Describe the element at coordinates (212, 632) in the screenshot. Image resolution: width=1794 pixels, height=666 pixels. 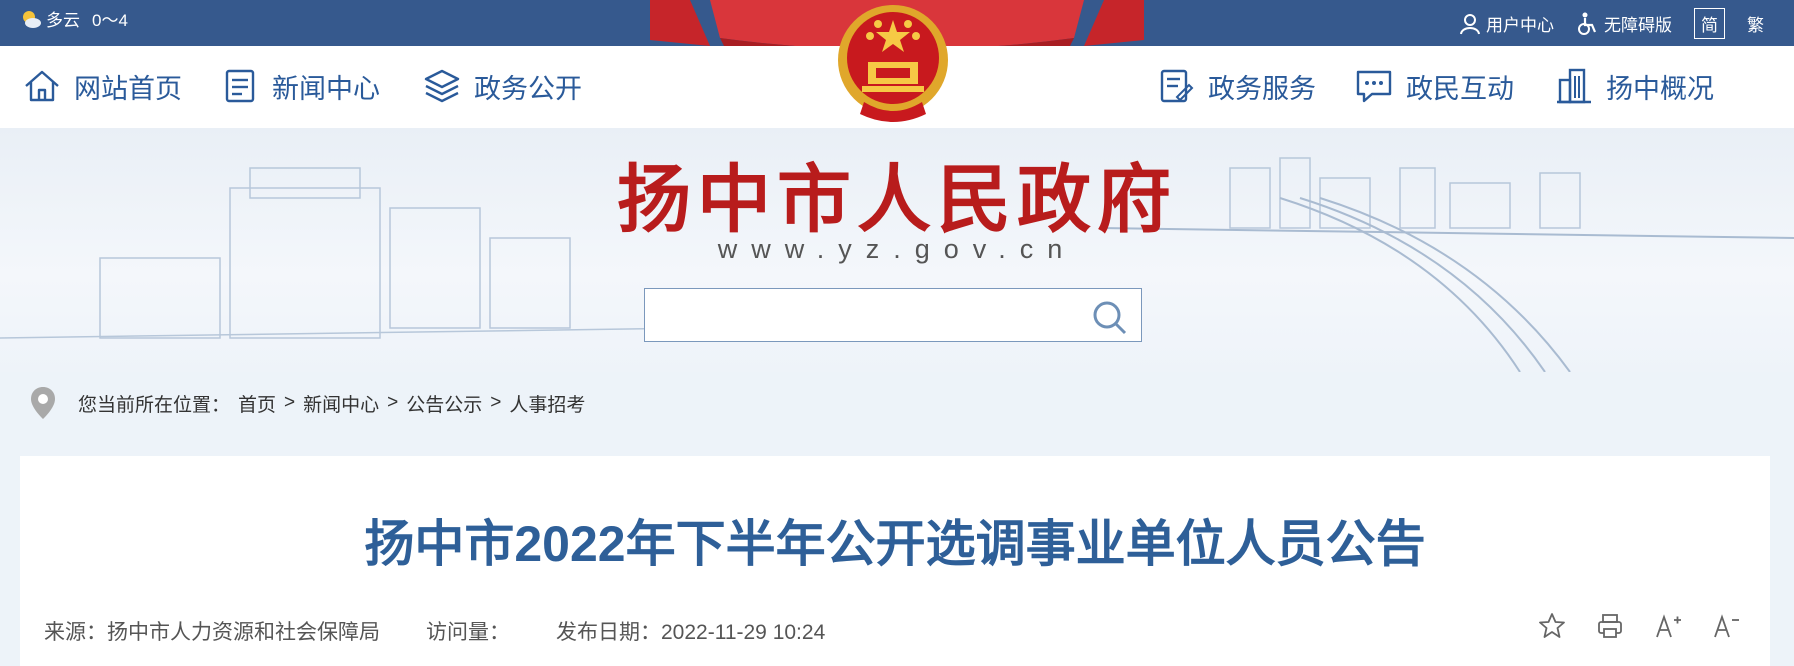
I see `article-source: 来源：扬中市人力资源和社会保障局` at that location.